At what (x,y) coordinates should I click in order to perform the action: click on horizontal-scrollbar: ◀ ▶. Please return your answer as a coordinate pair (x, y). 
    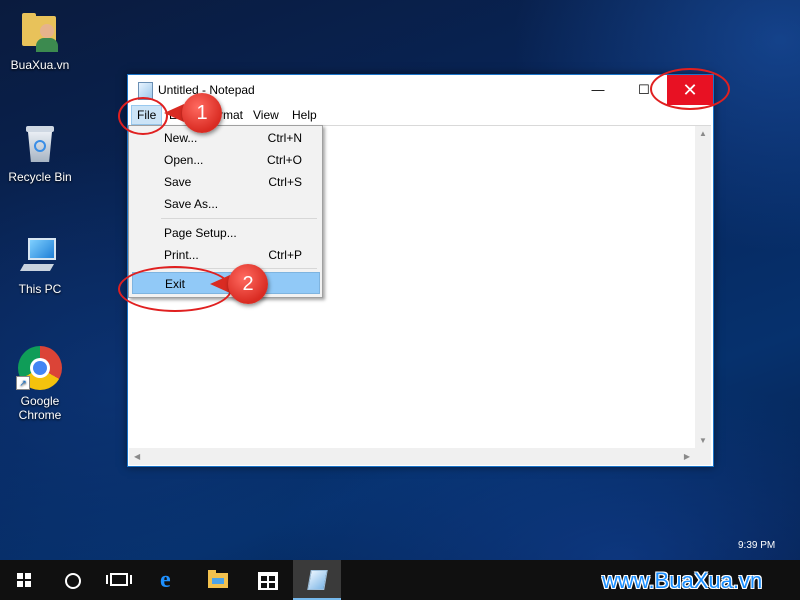
    Looking at the image, I should click on (412, 456).